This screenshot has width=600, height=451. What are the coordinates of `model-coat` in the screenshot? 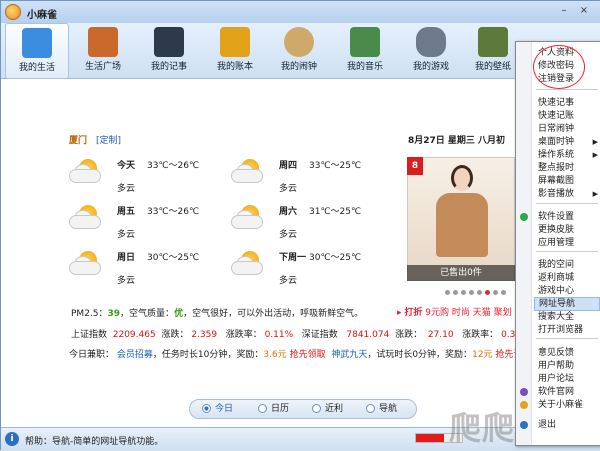 It's located at (462, 225).